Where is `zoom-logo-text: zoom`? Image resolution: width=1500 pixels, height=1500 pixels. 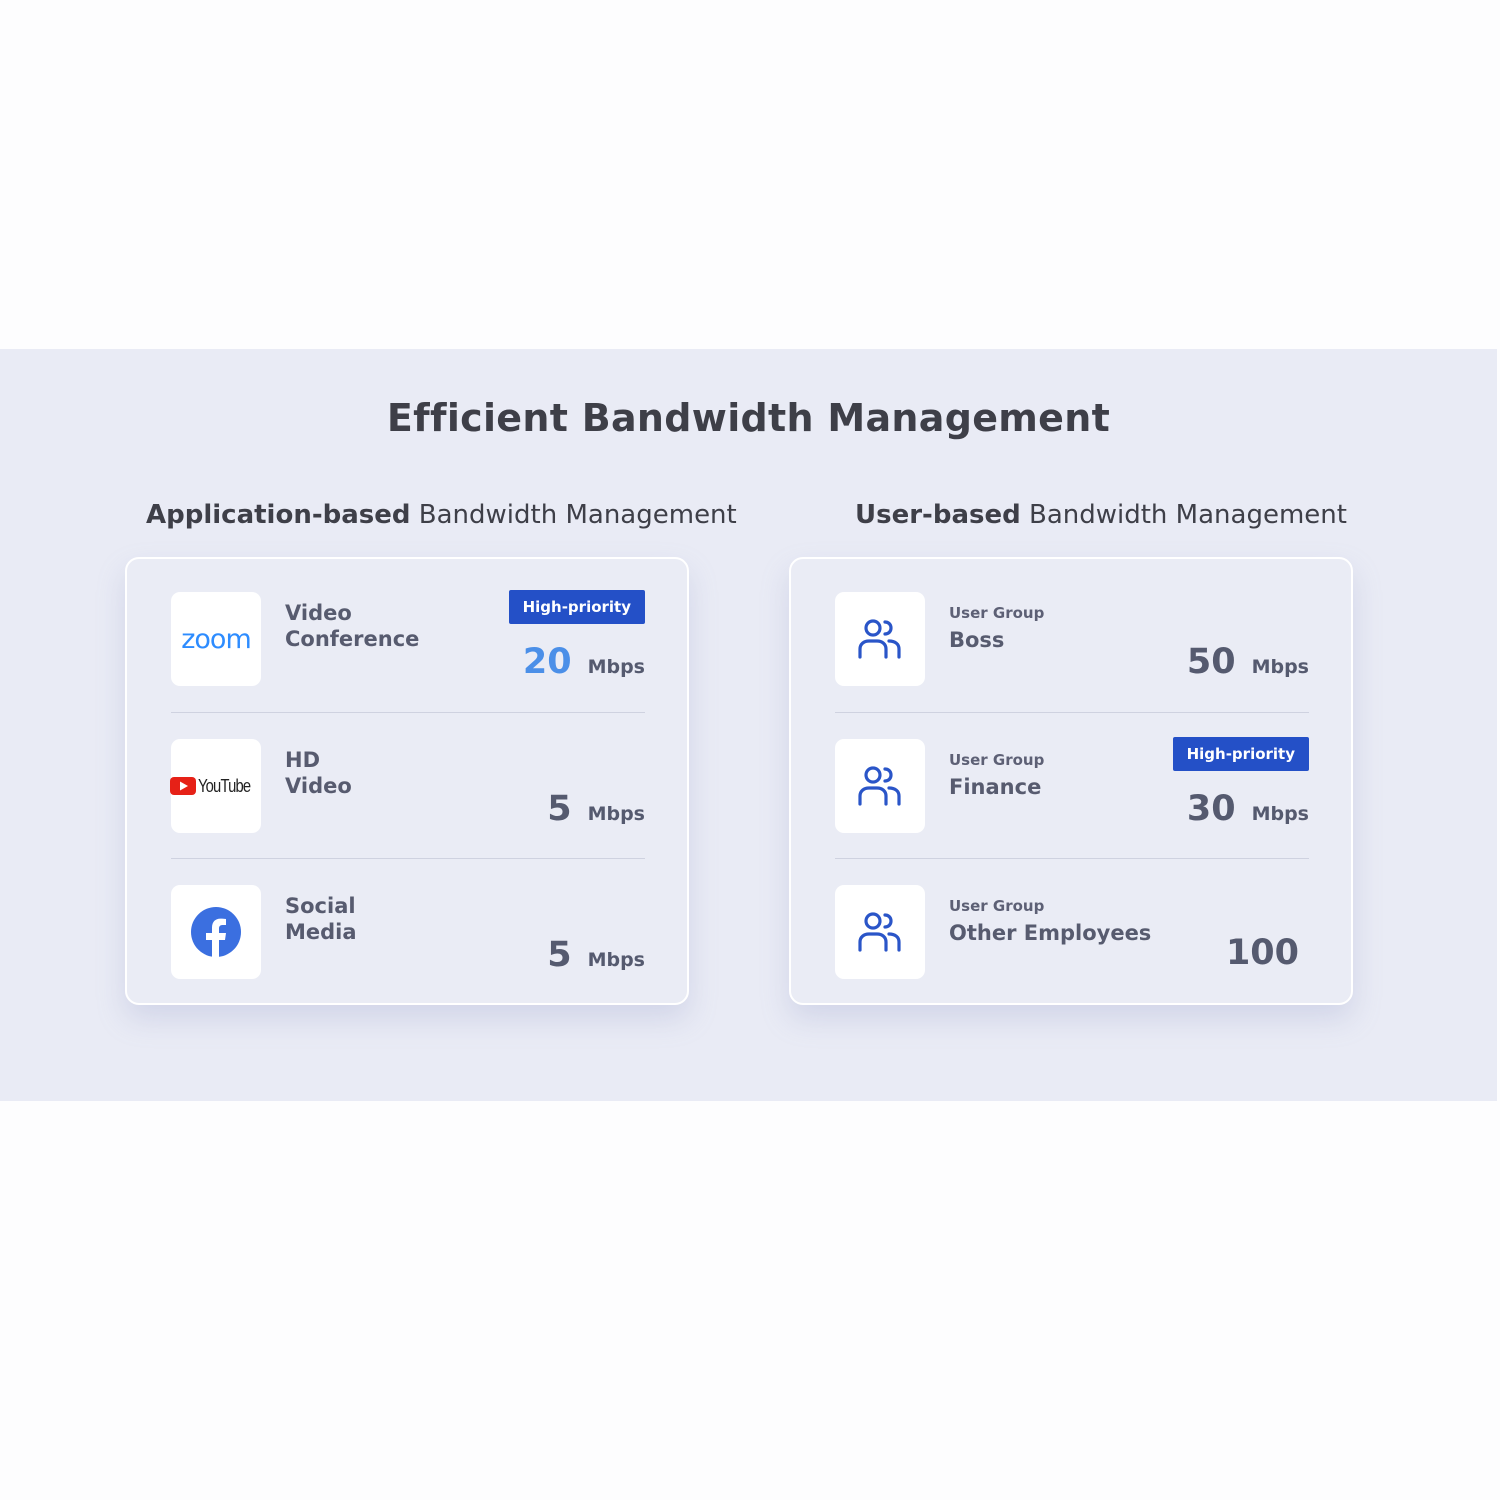
zoom-logo-text: zoom is located at coordinates (216, 639).